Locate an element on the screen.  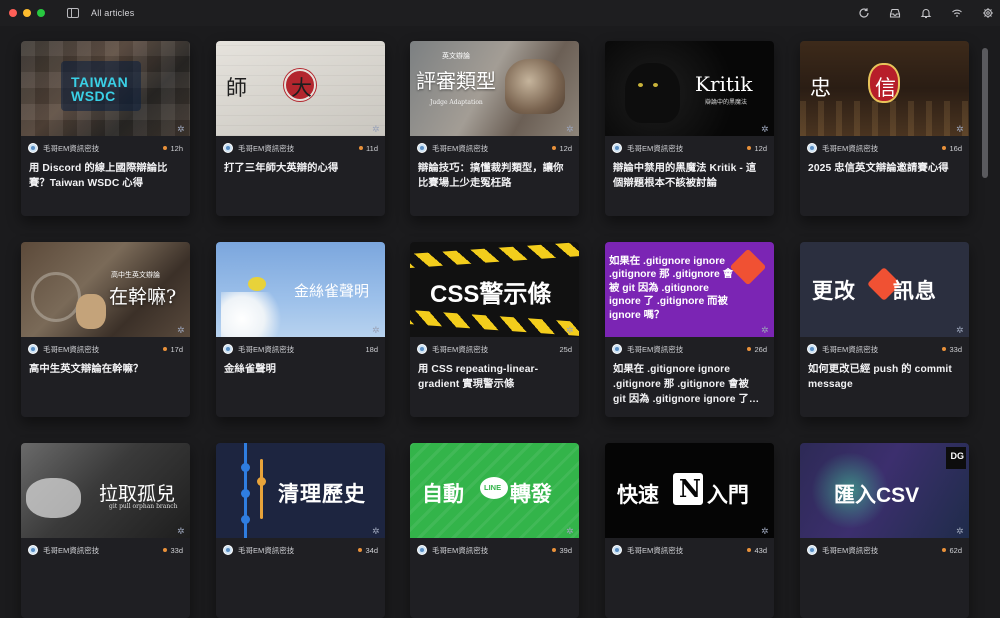
article-title: 金絲雀聲明 is located at coordinates (299, 369).